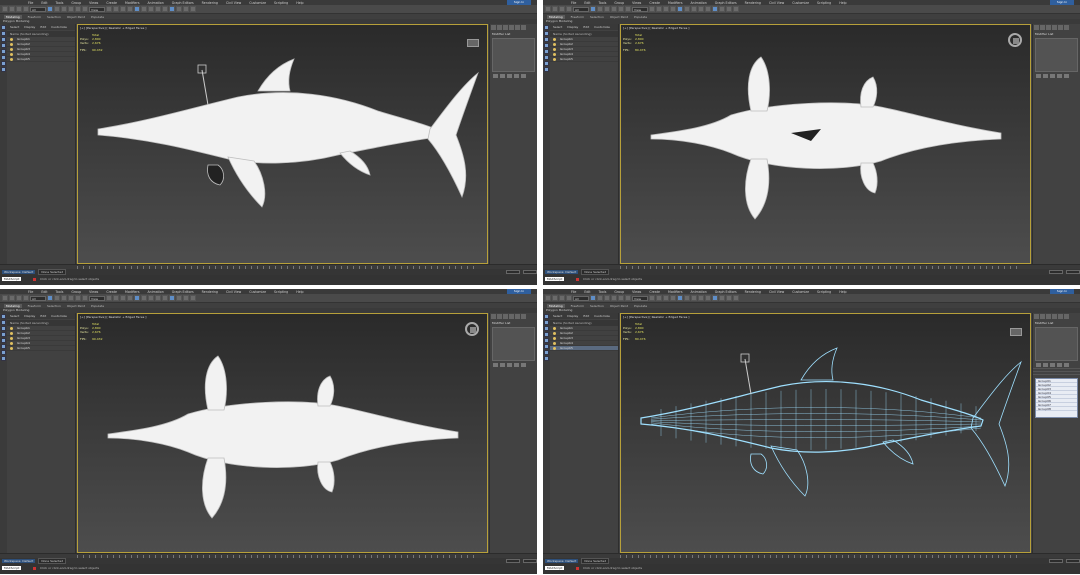  What do you see at coordinates (44, 3) in the screenshot?
I see `menu-item: Edit` at bounding box center [44, 3].